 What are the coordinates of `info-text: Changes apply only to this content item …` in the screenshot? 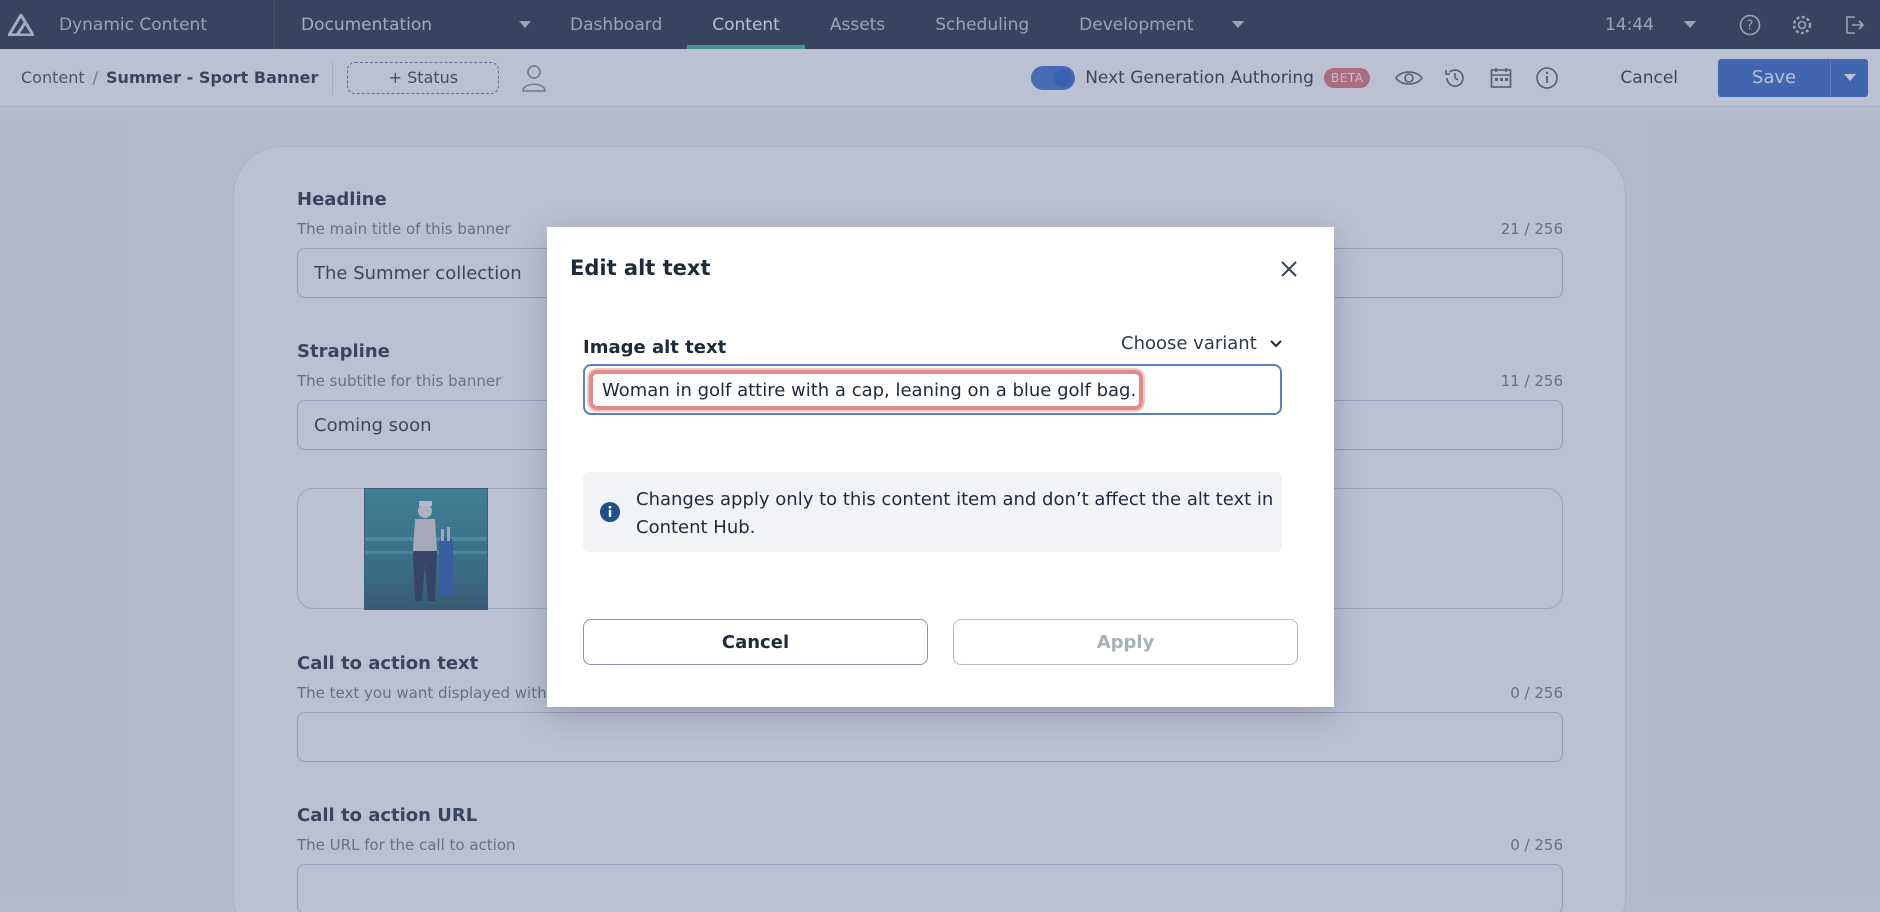 It's located at (955, 513).